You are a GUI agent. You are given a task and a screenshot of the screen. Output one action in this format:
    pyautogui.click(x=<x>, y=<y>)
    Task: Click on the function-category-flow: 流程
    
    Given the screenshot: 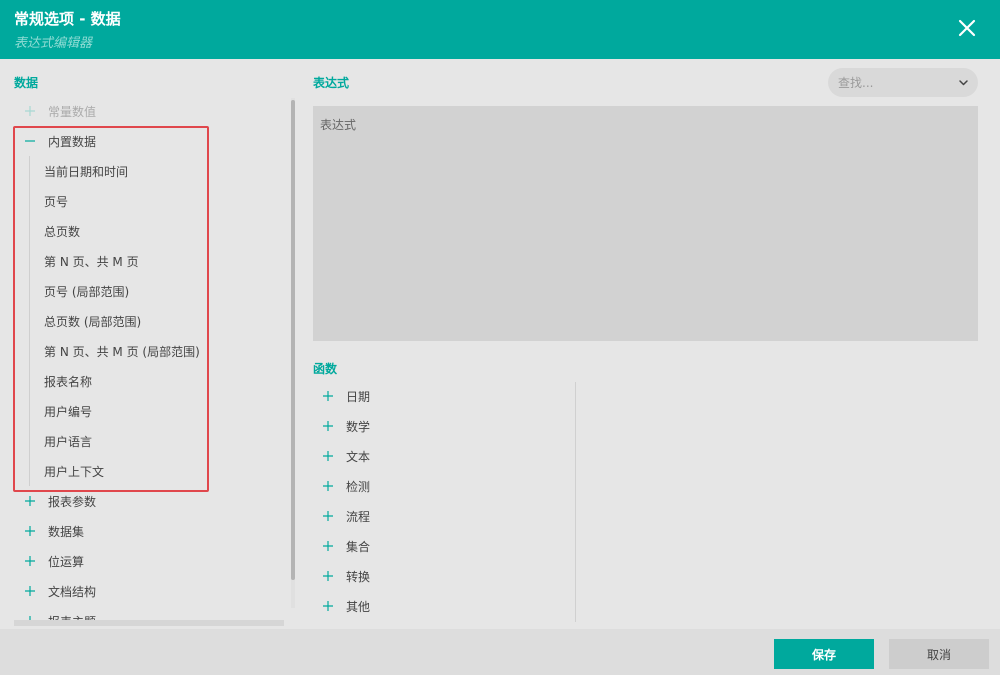 What is the action you would take?
    pyautogui.click(x=346, y=516)
    